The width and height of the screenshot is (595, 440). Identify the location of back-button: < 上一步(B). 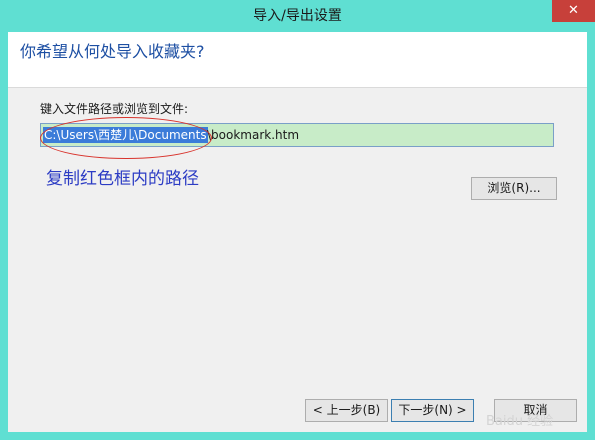
(346, 410).